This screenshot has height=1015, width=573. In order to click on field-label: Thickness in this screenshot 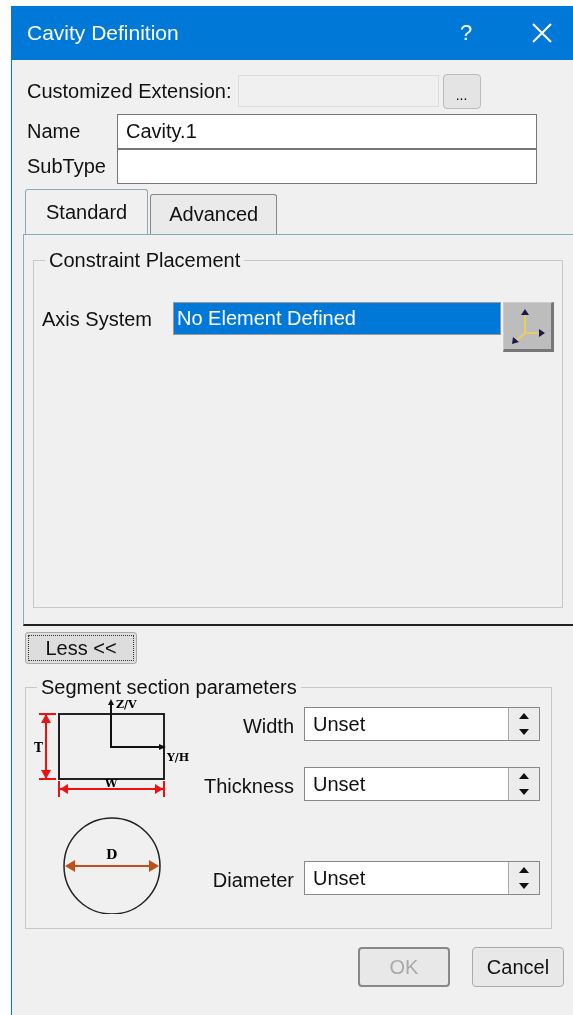, I will do `click(248, 786)`.